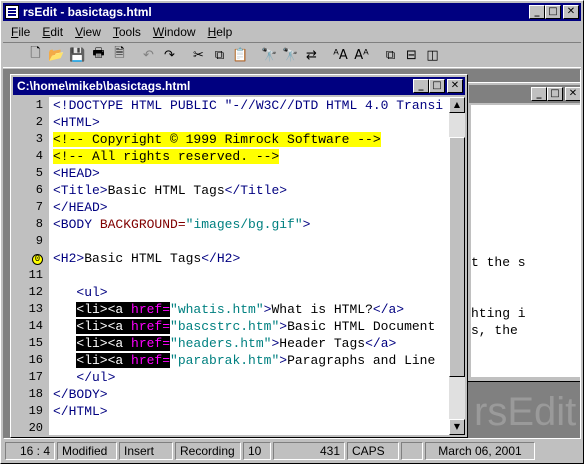  I want to click on code-line: </HTML>, so click(80, 411).